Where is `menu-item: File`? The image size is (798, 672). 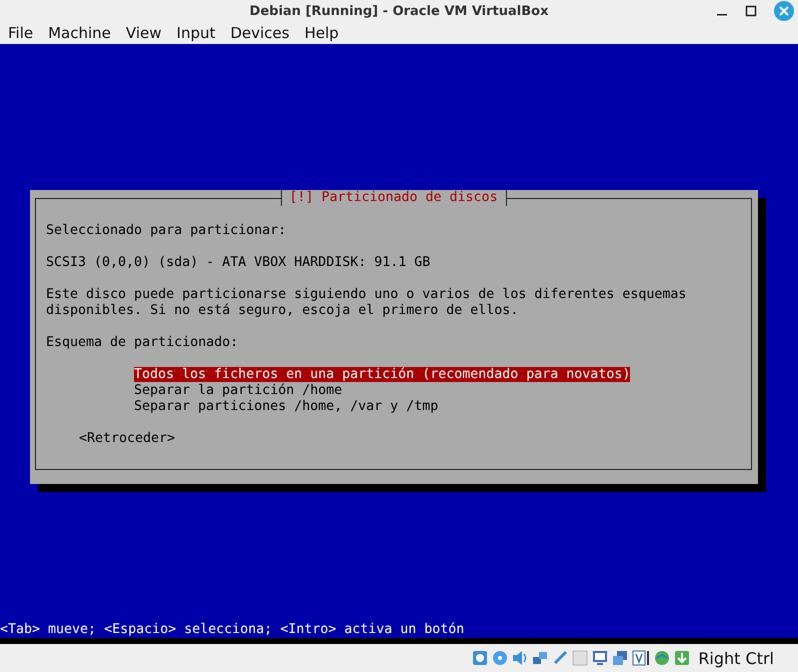 menu-item: File is located at coordinates (21, 33).